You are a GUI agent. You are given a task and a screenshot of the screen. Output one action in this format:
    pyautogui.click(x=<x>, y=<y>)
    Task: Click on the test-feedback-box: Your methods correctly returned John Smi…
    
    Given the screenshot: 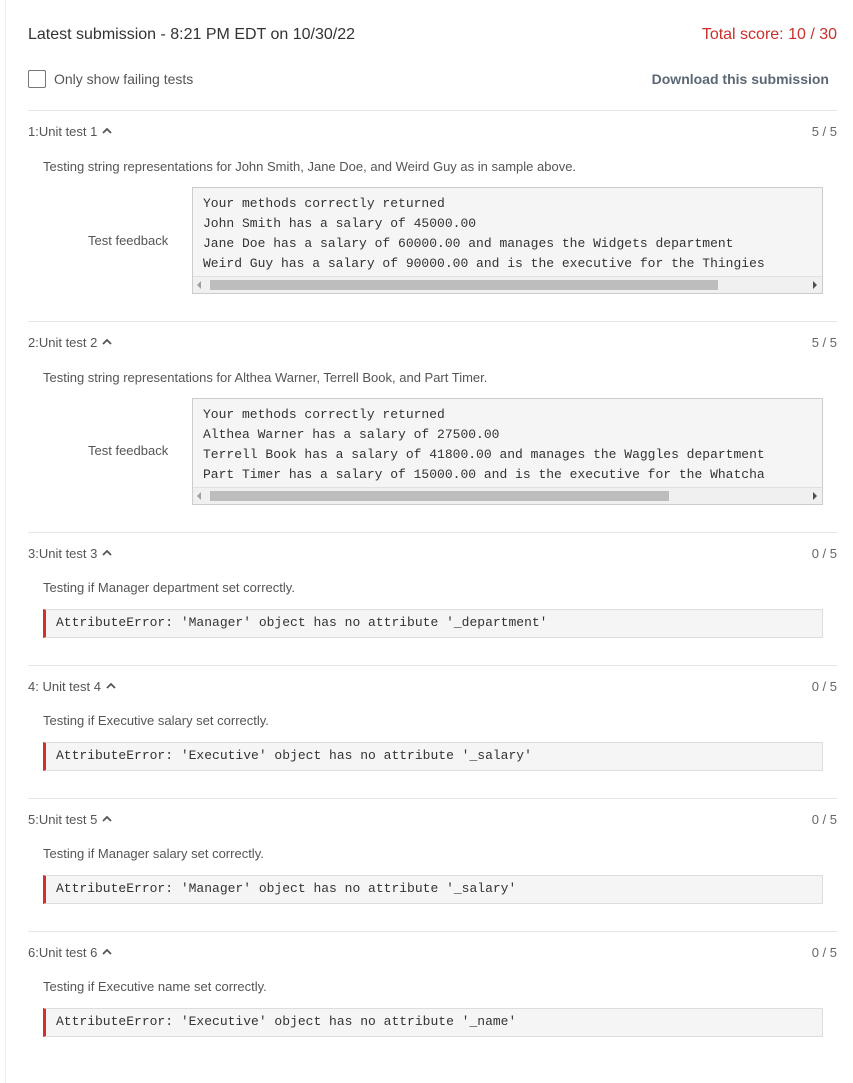 What is the action you would take?
    pyautogui.click(x=507, y=240)
    